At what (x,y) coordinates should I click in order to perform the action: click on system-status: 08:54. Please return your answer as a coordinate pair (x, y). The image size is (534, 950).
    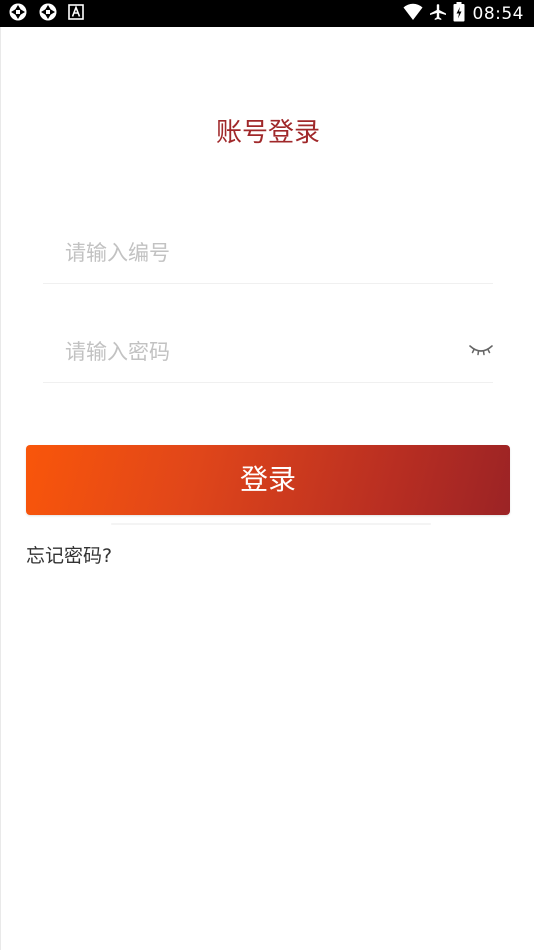
    Looking at the image, I should click on (464, 13).